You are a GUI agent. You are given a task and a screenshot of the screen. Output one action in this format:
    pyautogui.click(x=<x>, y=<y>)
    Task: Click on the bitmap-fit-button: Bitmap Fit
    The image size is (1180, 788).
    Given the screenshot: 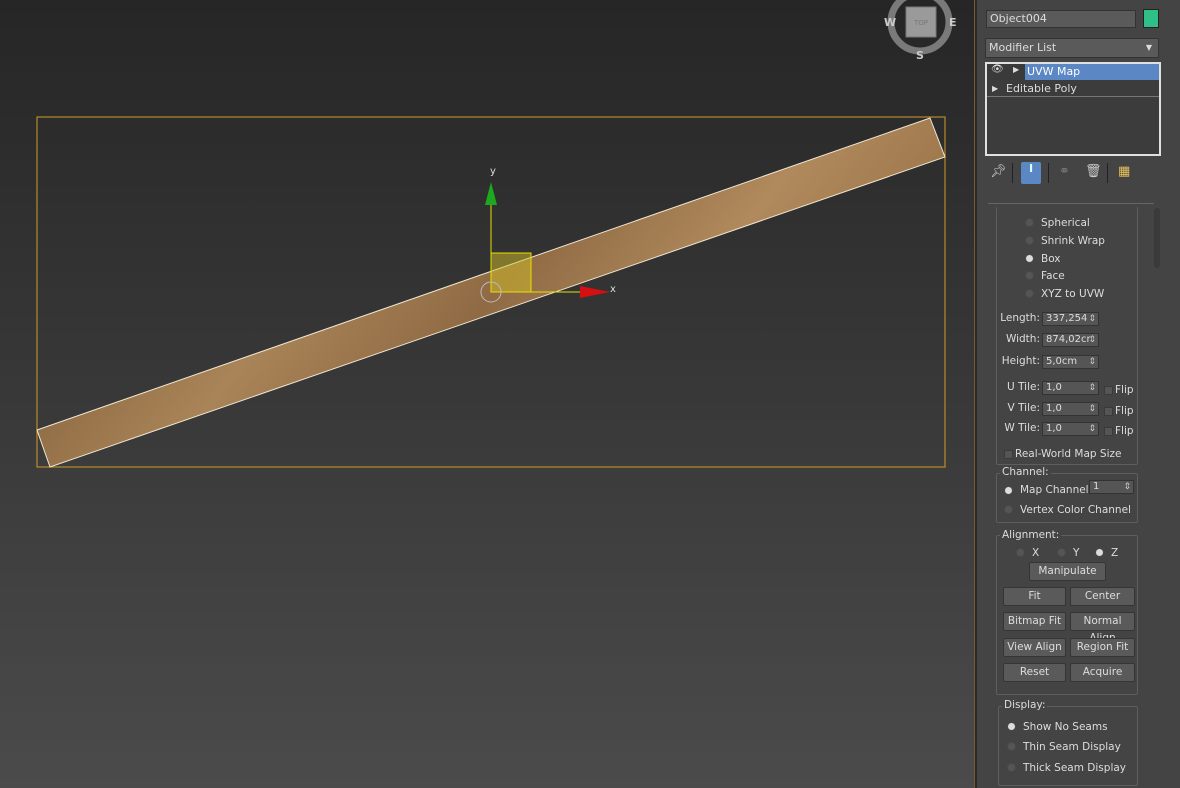 What is the action you would take?
    pyautogui.click(x=1034, y=621)
    